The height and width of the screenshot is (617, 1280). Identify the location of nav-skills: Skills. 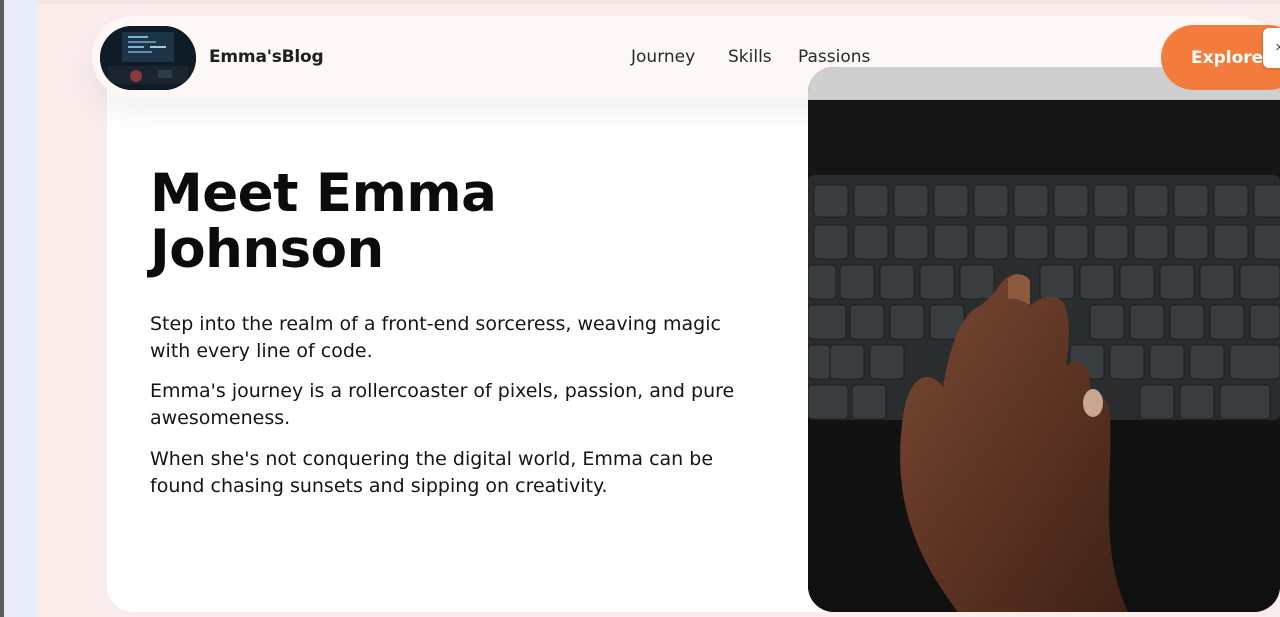
(750, 57).